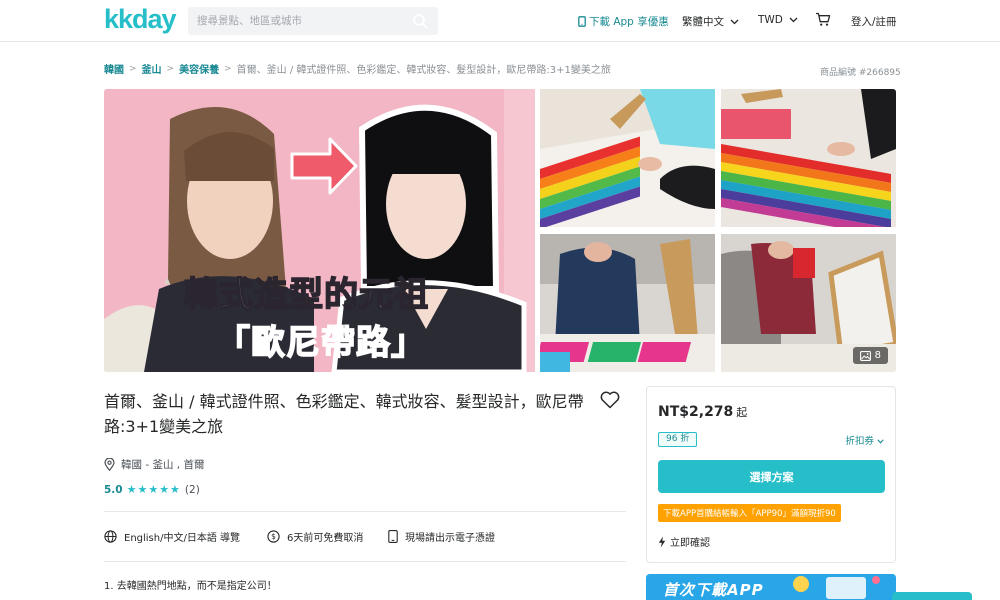 This screenshot has height=600, width=1000. Describe the element at coordinates (192, 489) in the screenshot. I see `rating-count: (2)` at that location.